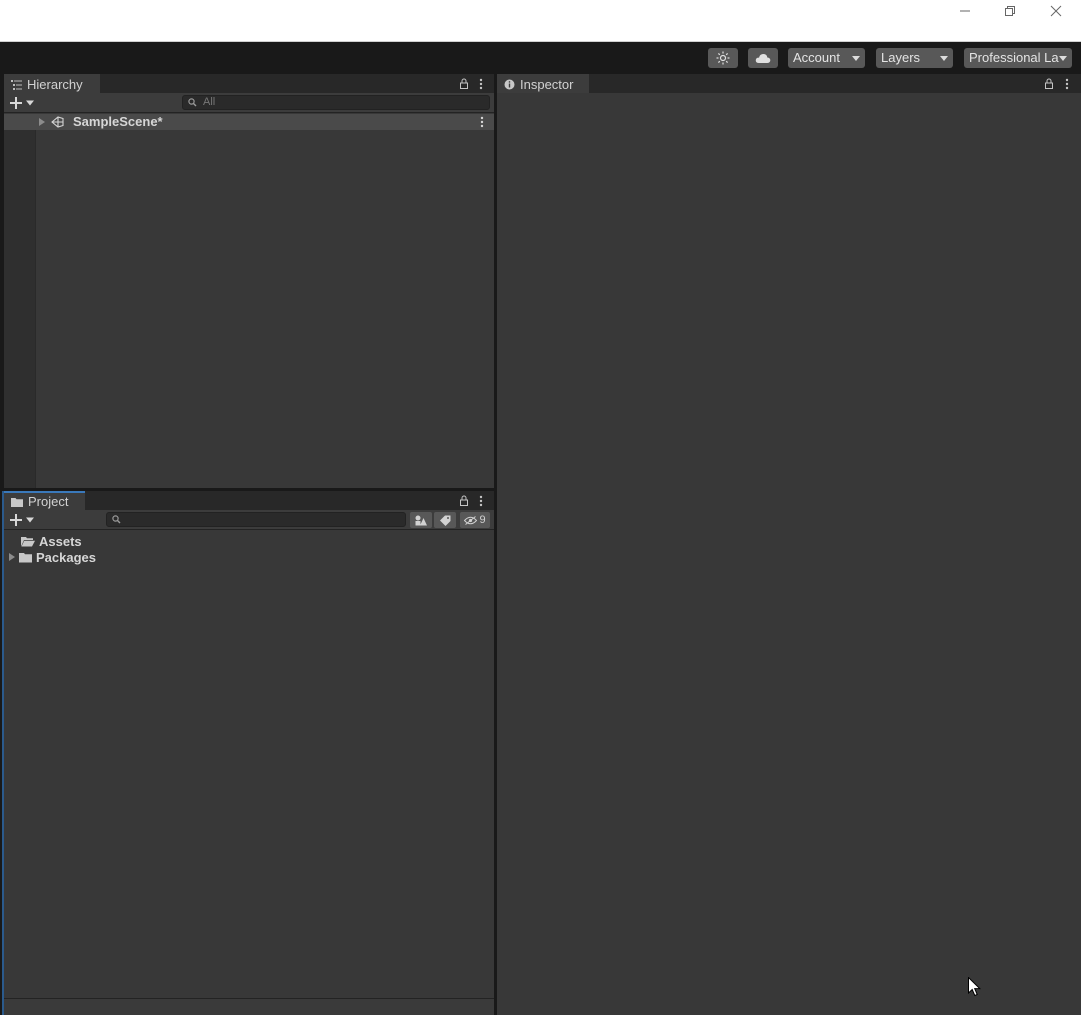  I want to click on info-icon, so click(509, 84).